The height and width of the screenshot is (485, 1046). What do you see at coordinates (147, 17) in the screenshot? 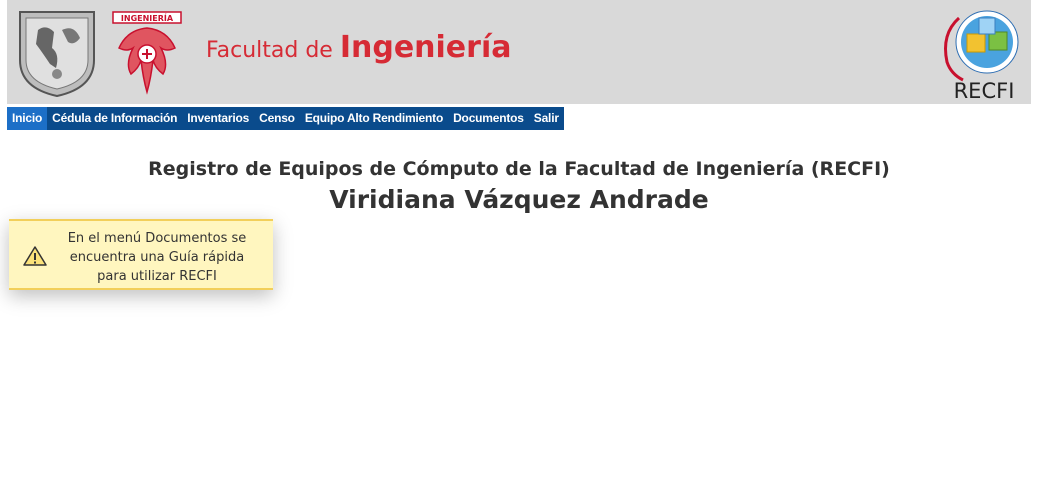
I see `svg-text: INGENIERÍA` at bounding box center [147, 17].